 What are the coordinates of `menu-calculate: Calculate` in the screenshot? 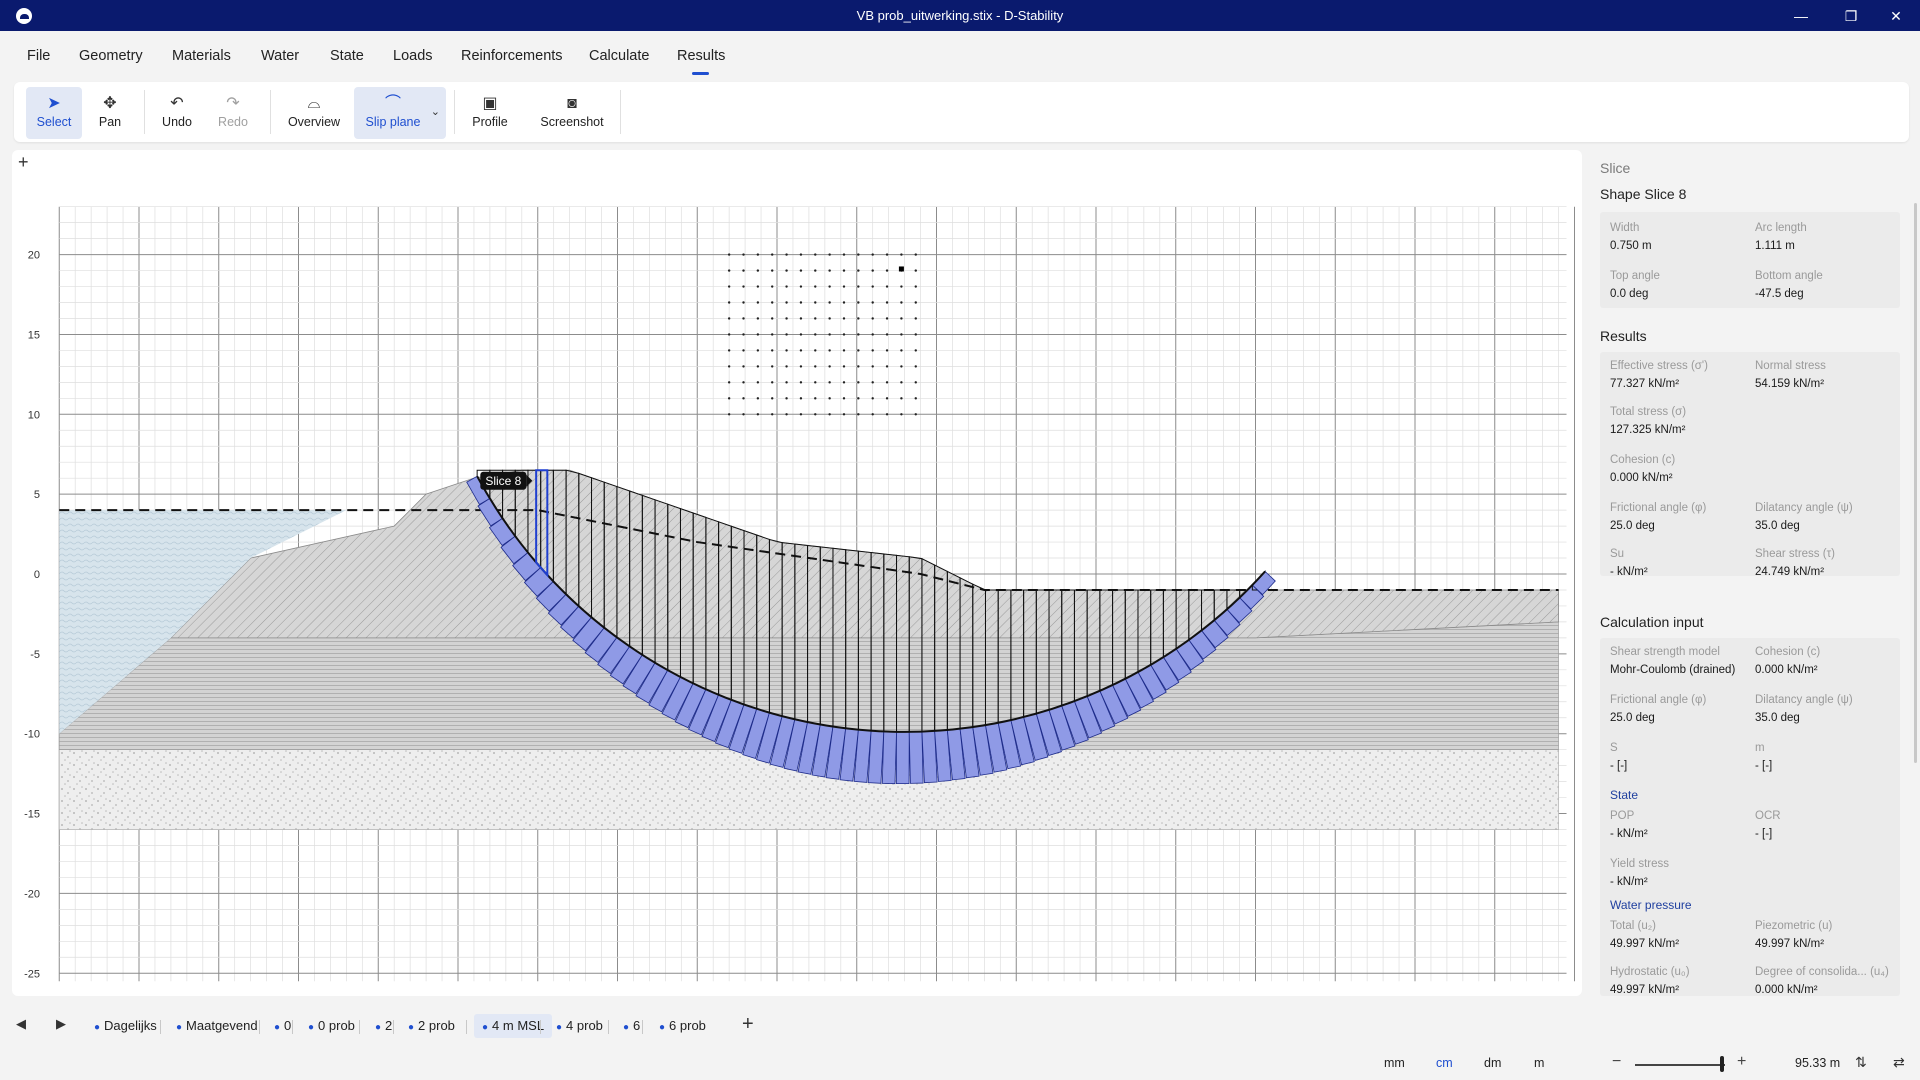 It's located at (619, 56).